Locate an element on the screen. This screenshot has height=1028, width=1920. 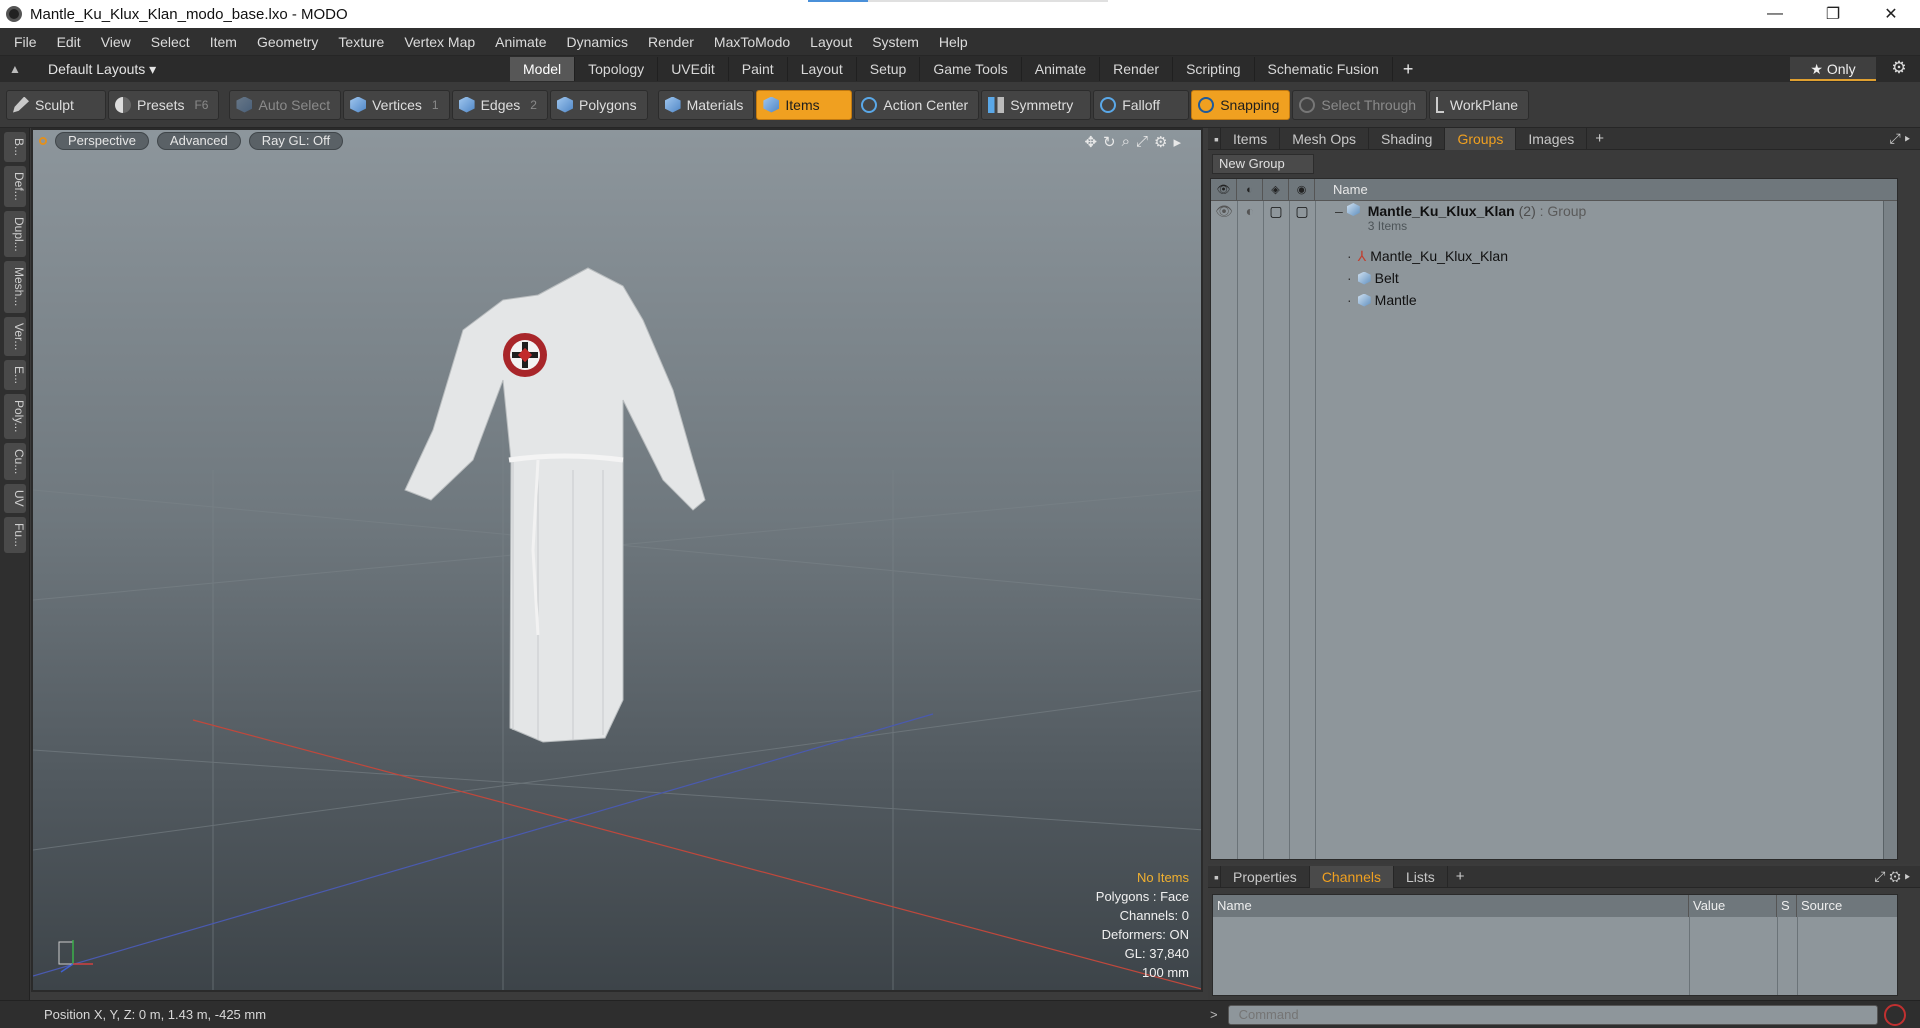
auto-select-button: Auto Select is located at coordinates (285, 104).